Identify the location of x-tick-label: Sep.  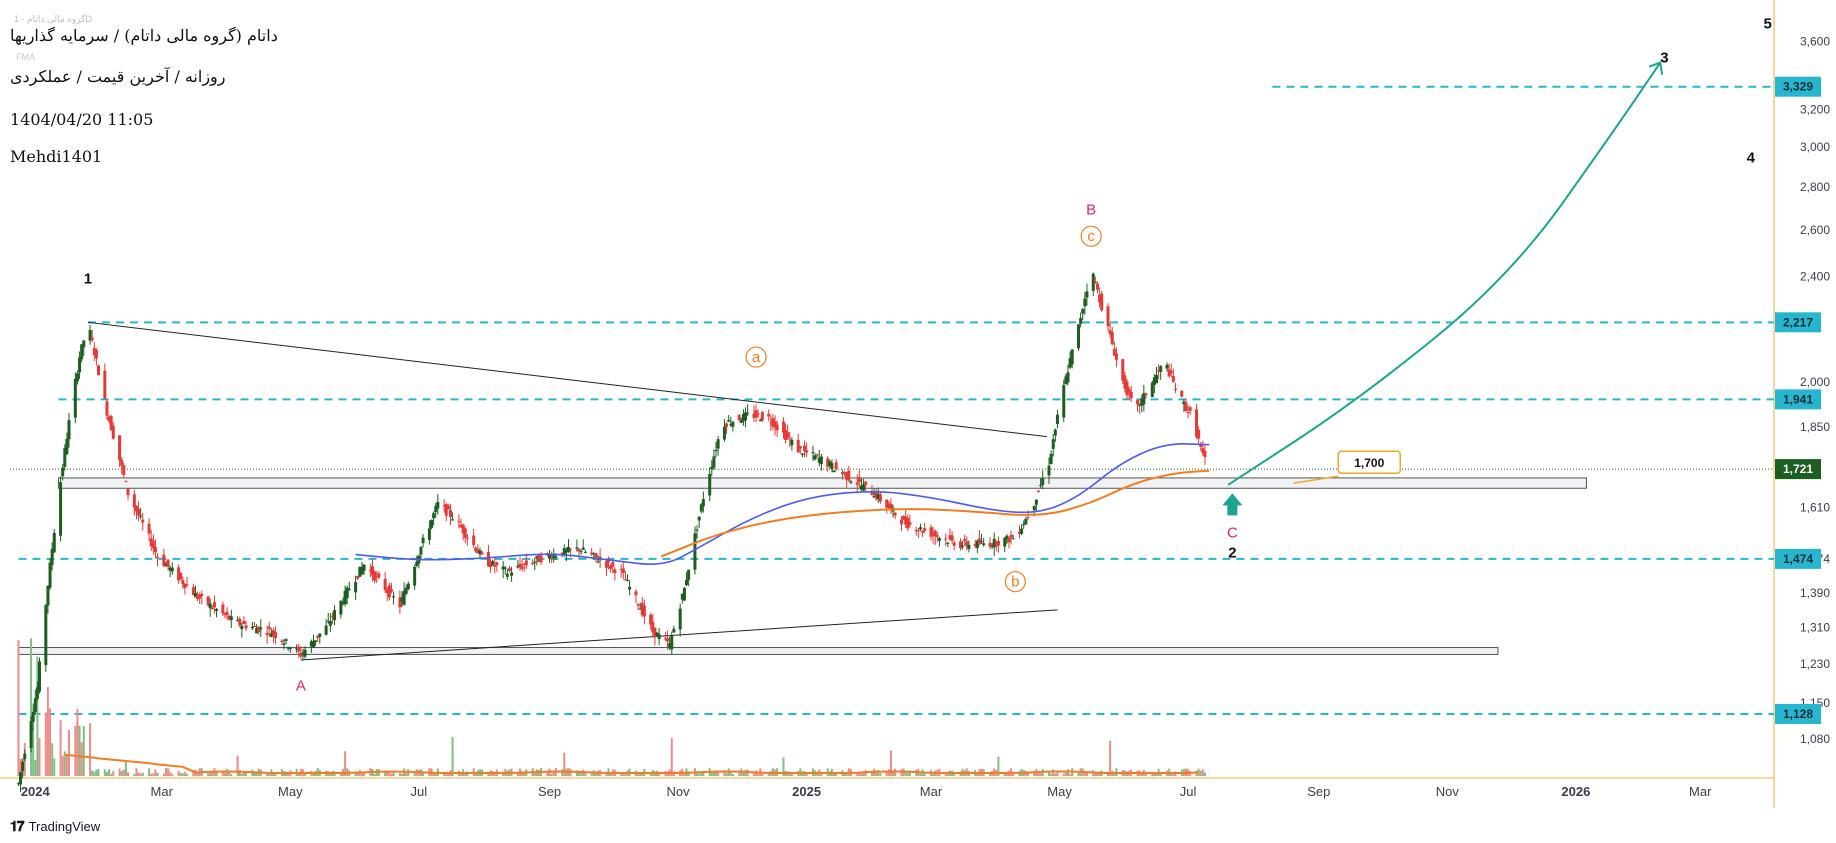
(549, 791).